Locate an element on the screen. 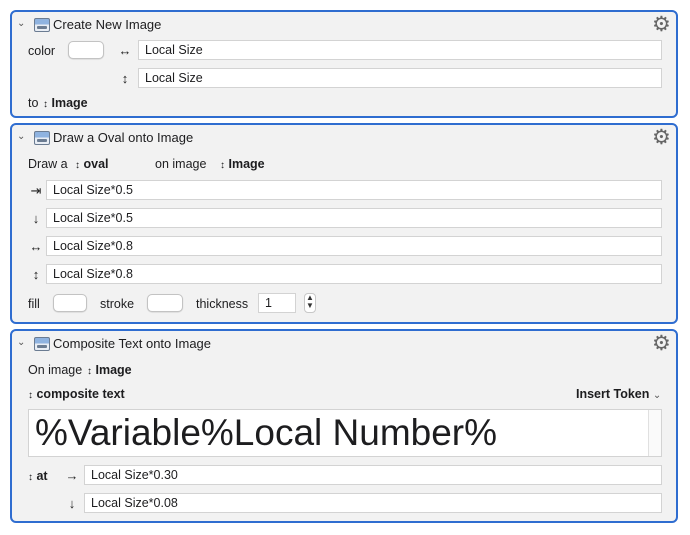 The image size is (690, 535). to-image-popup: ↕ Image is located at coordinates (65, 103).